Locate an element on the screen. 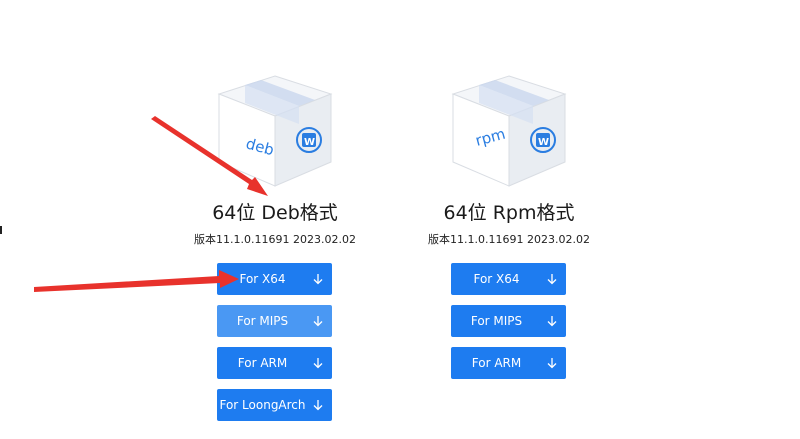  download-deb-mips-button: For MIPS is located at coordinates (274, 321).